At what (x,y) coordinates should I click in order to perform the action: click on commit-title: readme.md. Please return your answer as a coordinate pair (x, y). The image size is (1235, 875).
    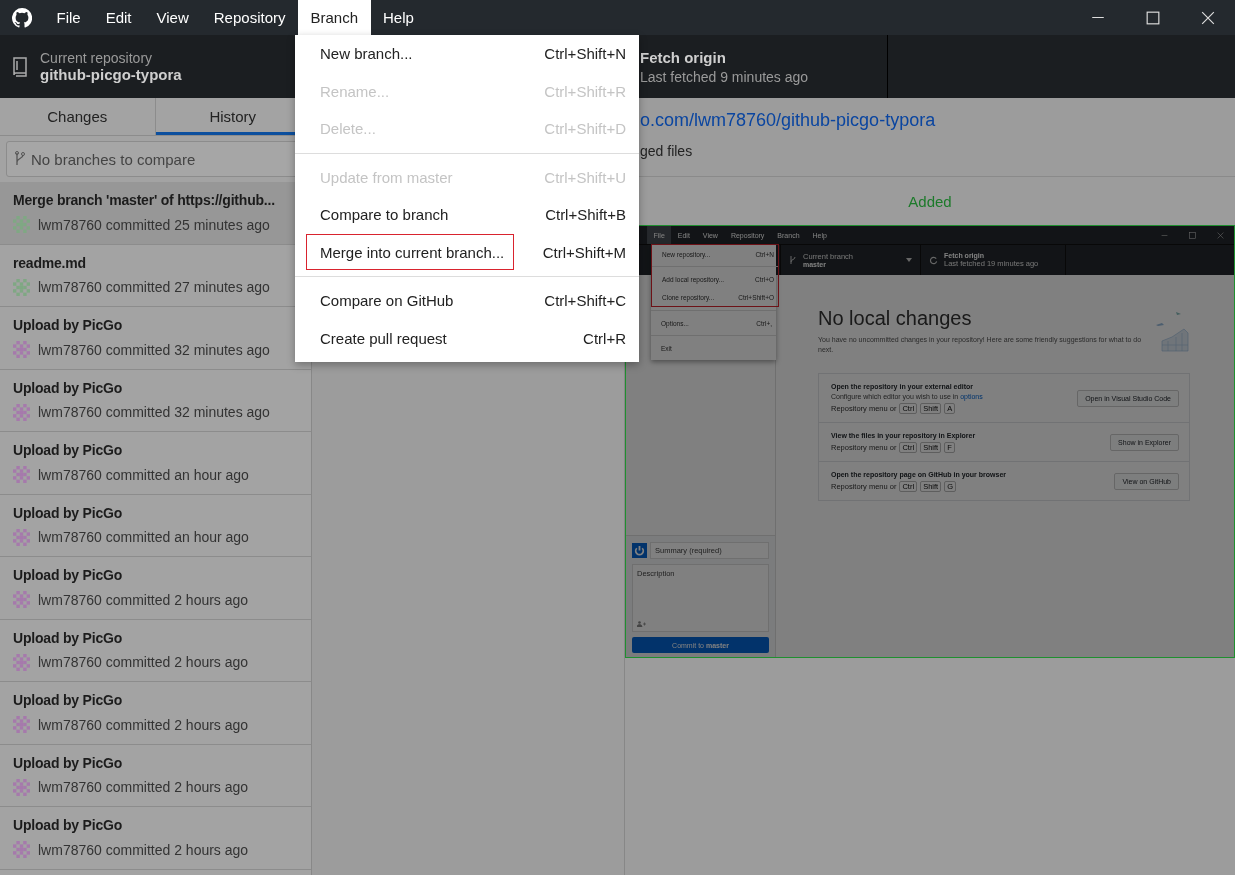
    Looking at the image, I should click on (50, 262).